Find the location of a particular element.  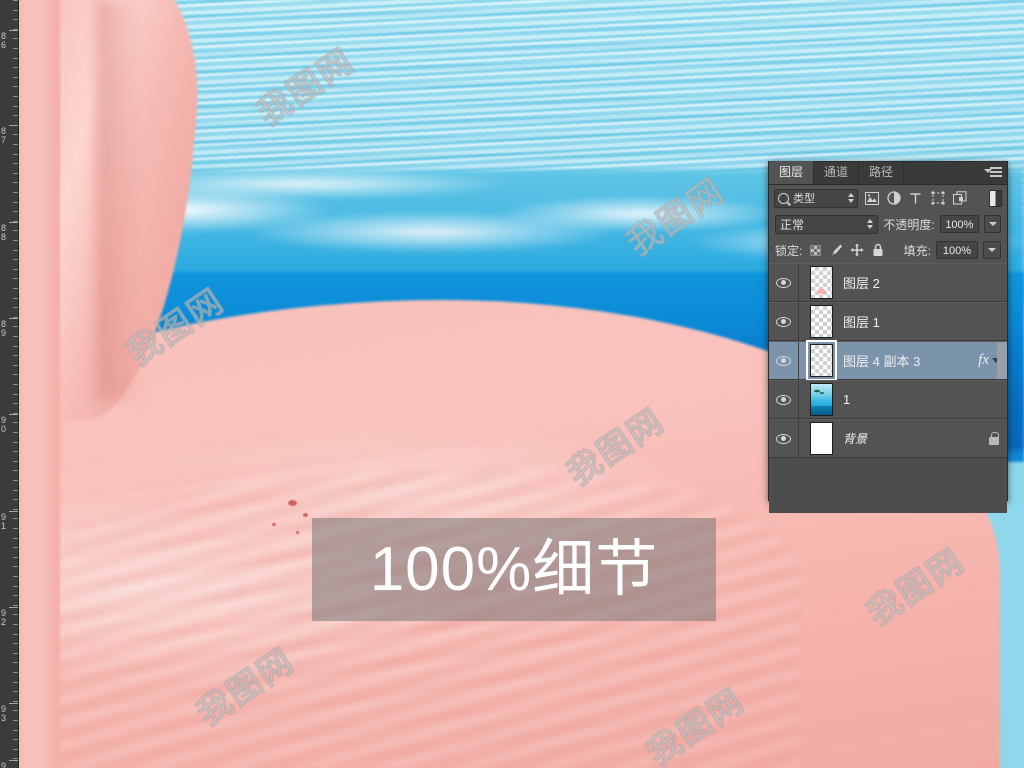

fill-label: 填充: is located at coordinates (917, 250).